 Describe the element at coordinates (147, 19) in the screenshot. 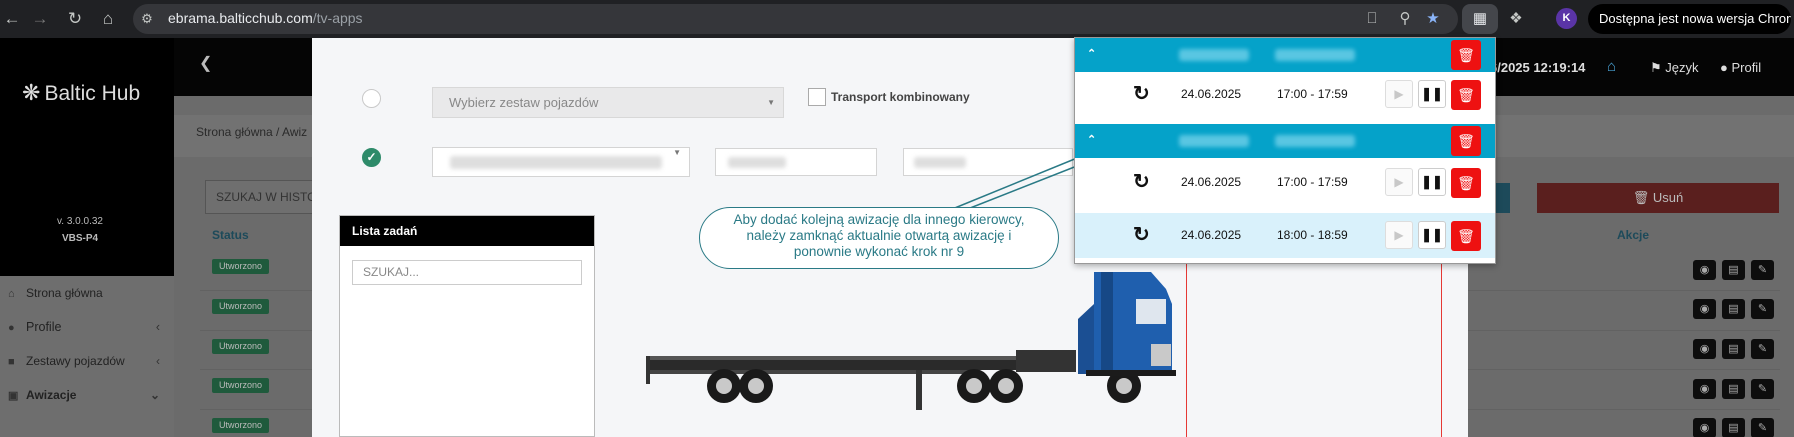

I see `site-info-icon: ⚙` at that location.